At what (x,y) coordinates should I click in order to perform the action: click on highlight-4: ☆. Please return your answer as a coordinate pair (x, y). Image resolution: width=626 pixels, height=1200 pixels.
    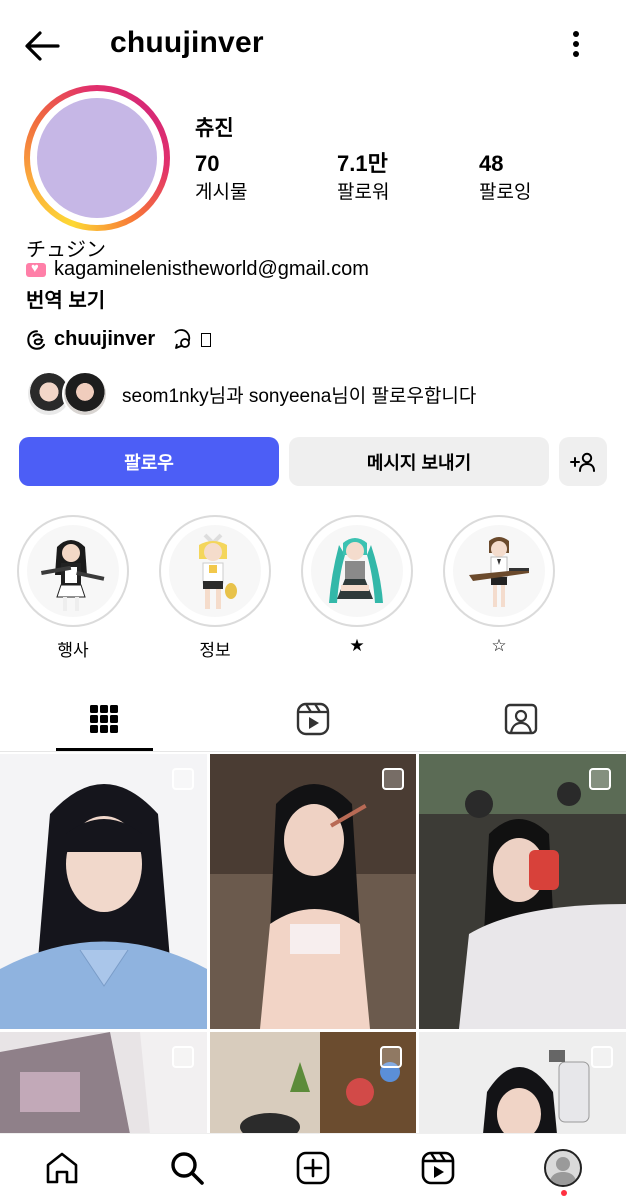
    Looking at the image, I should click on (499, 585).